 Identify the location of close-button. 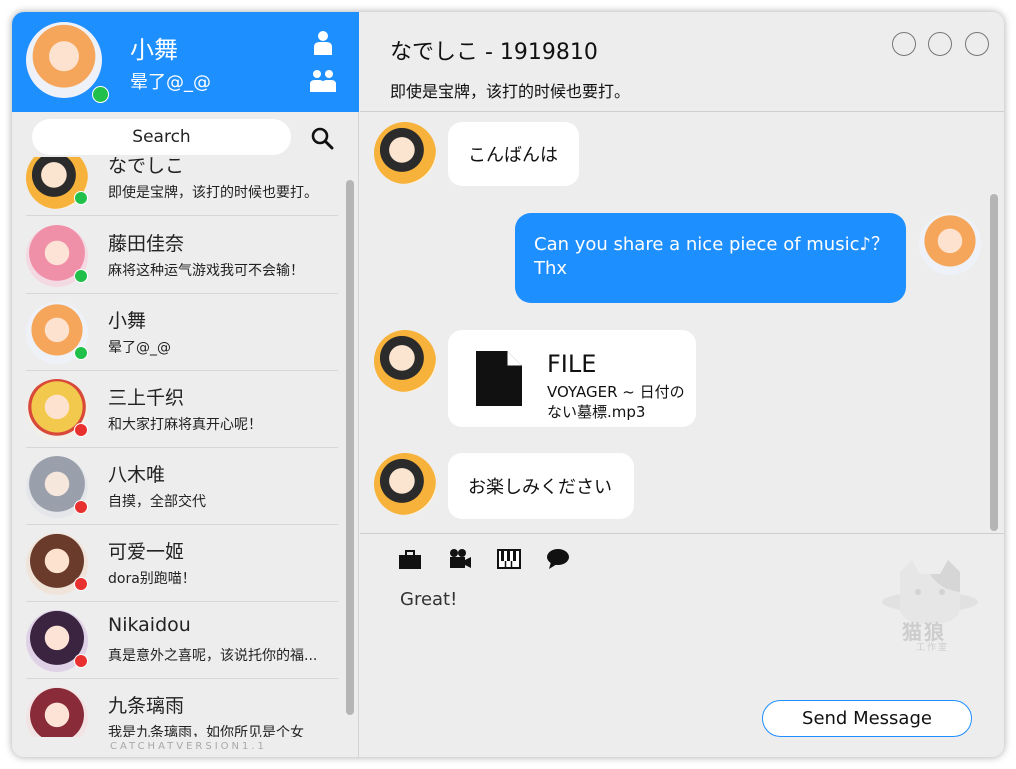
(977, 44).